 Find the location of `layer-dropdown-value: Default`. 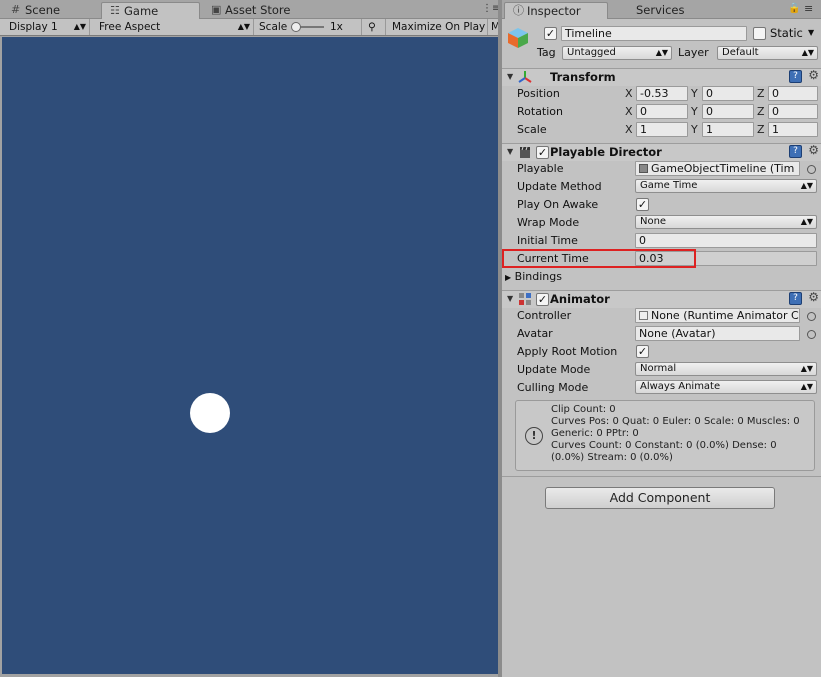

layer-dropdown-value: Default is located at coordinates (740, 52).